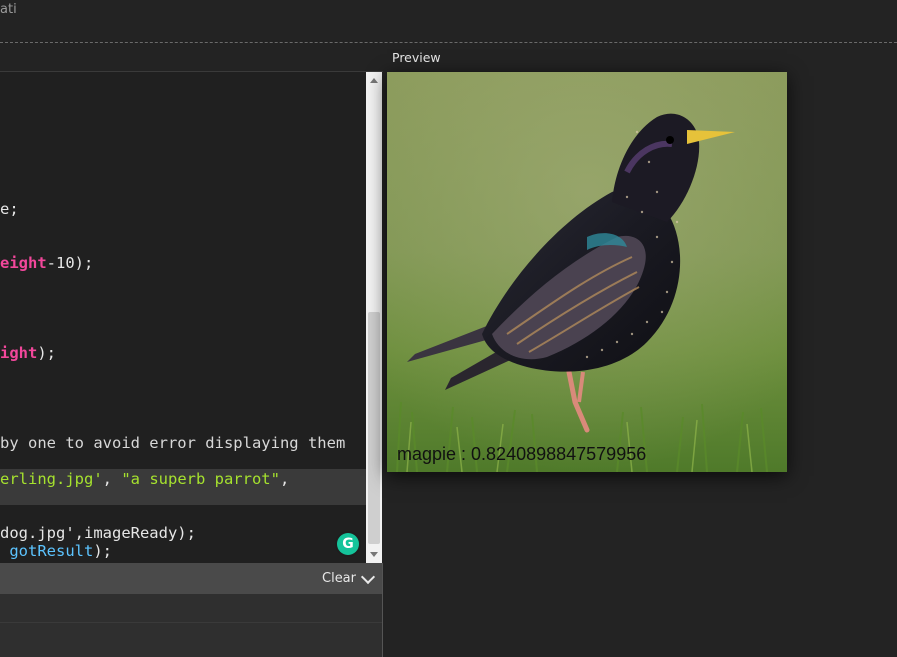  Describe the element at coordinates (374, 80) in the screenshot. I see `scroll-up-icon` at that location.